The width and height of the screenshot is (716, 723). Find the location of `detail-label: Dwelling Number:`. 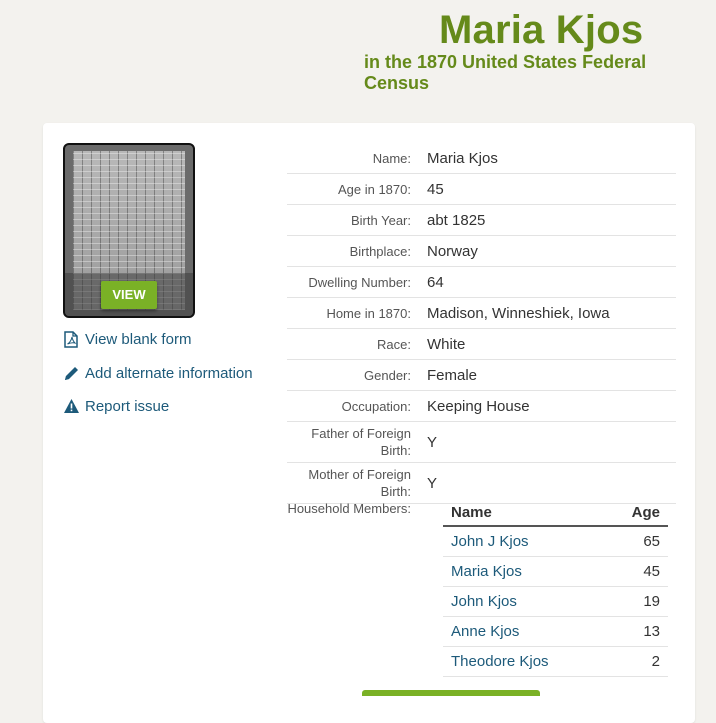

detail-label: Dwelling Number: is located at coordinates (359, 282).